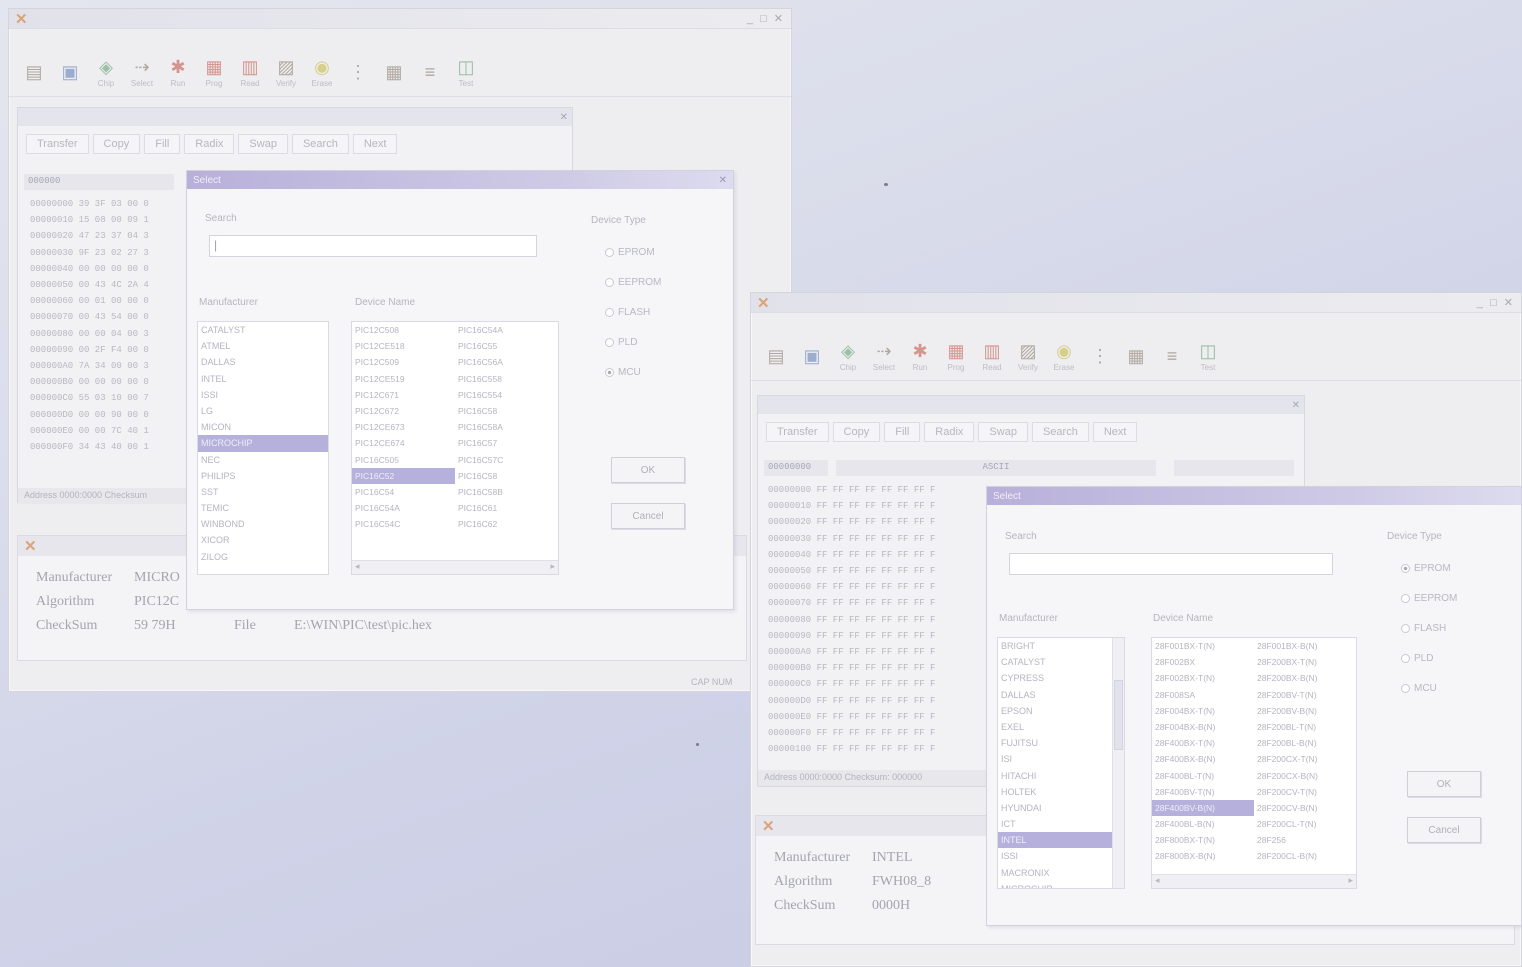 Image resolution: width=1522 pixels, height=967 pixels. What do you see at coordinates (883, 733) in the screenshot?
I see `hex-row: 000000F0 FF FF FF FF FF FF FF F` at bounding box center [883, 733].